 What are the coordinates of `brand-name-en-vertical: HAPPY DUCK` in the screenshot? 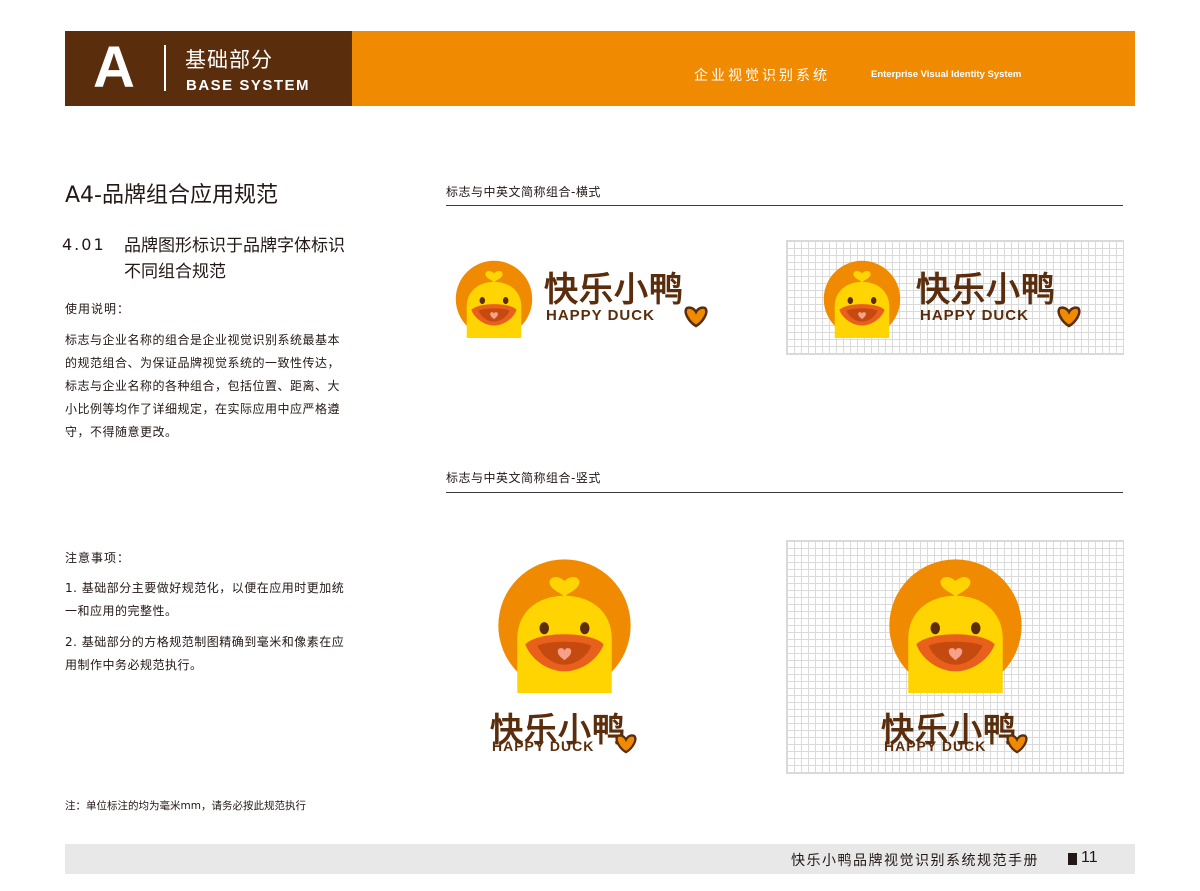 It's located at (543, 746).